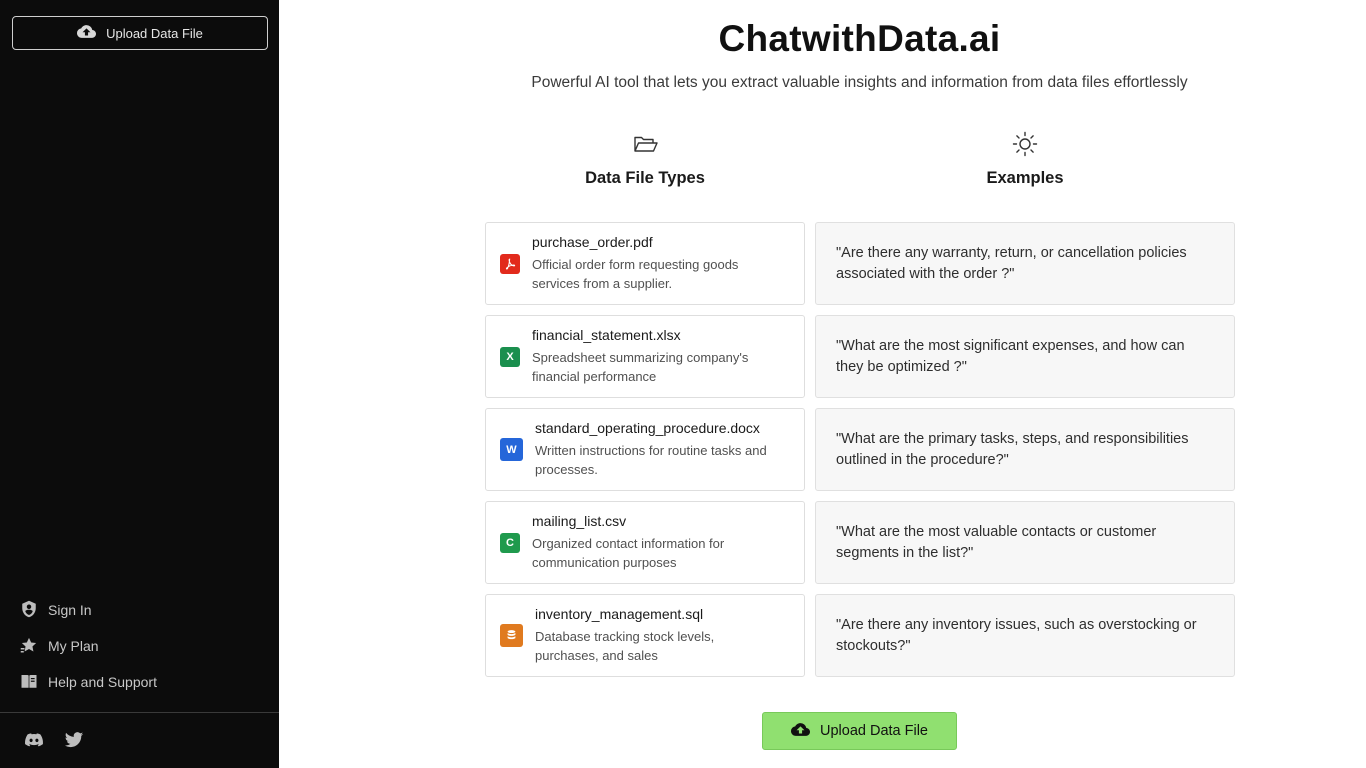 Image resolution: width=1366 pixels, height=768 pixels. I want to click on csv-icon: C, so click(510, 542).